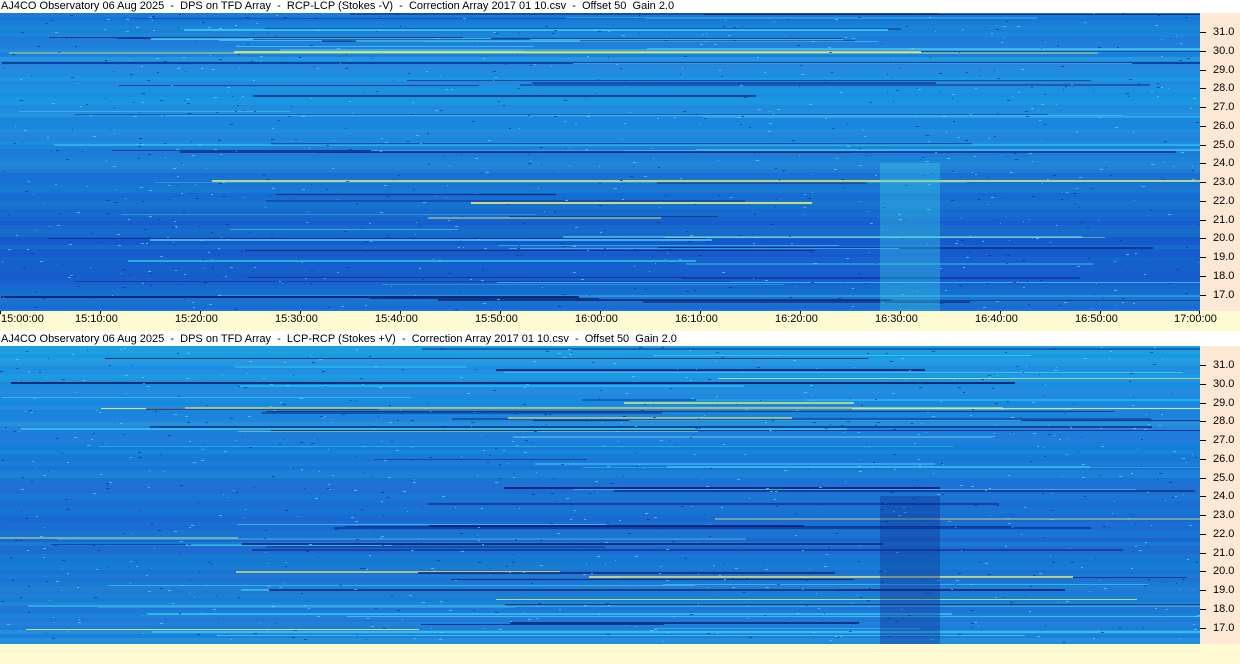  I want to click on freq-tick-label: 23.0, so click(1224, 182).